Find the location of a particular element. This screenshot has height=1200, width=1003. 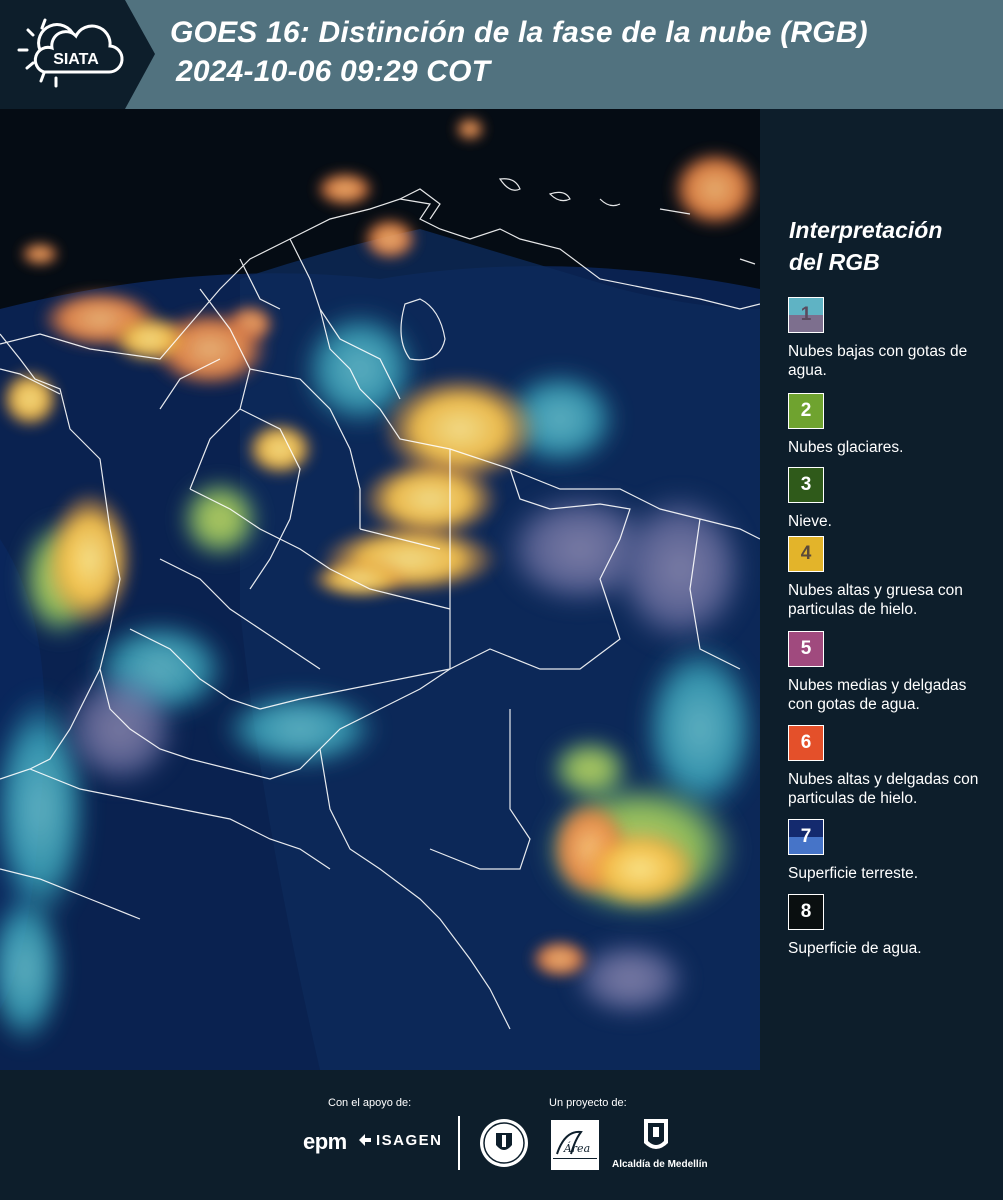

legend-swatch-3: 3 is located at coordinates (806, 485).